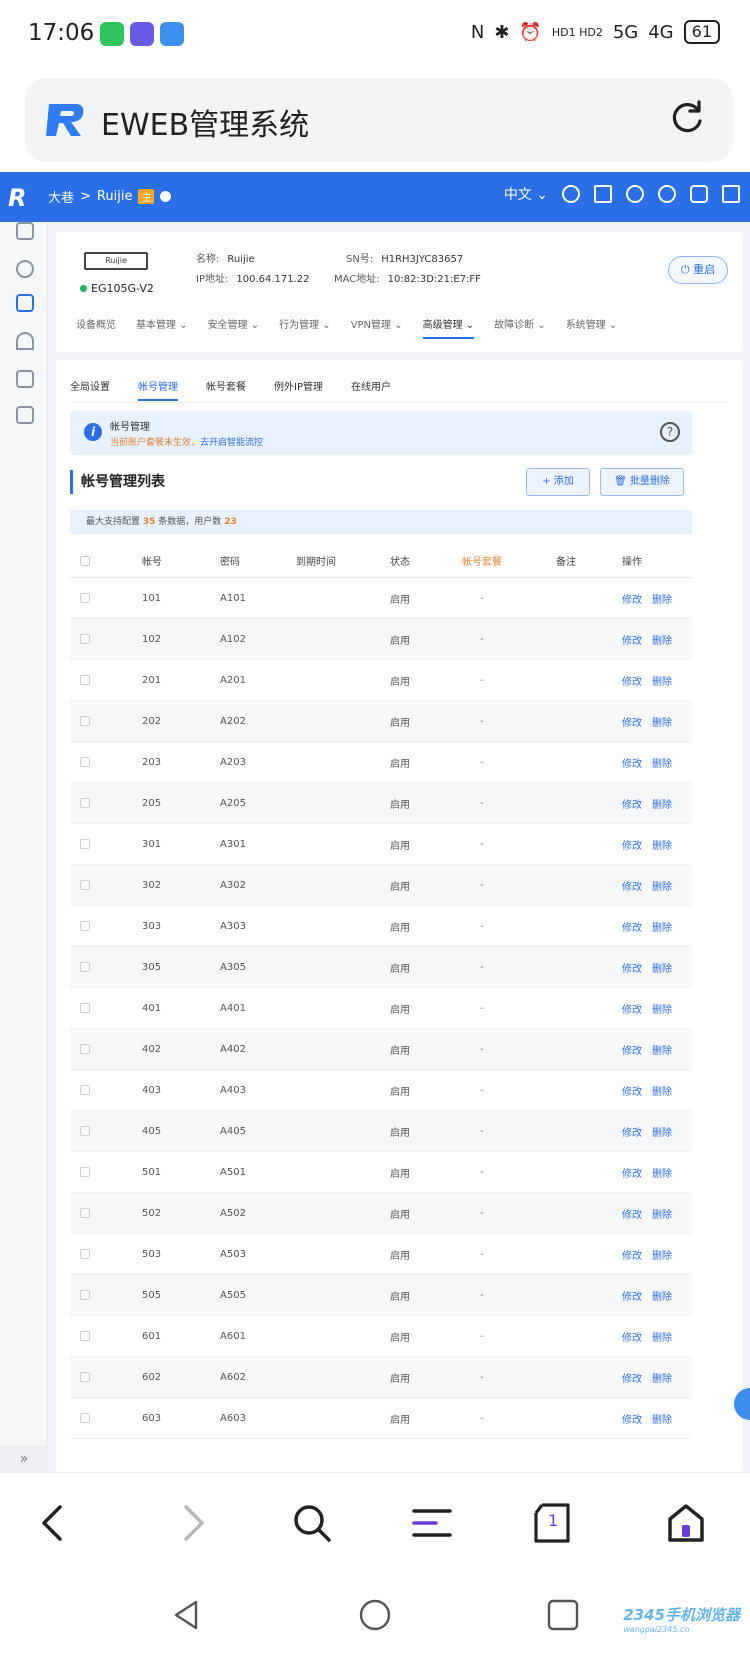  Describe the element at coordinates (25, 269) in the screenshot. I see `user-icon` at that location.